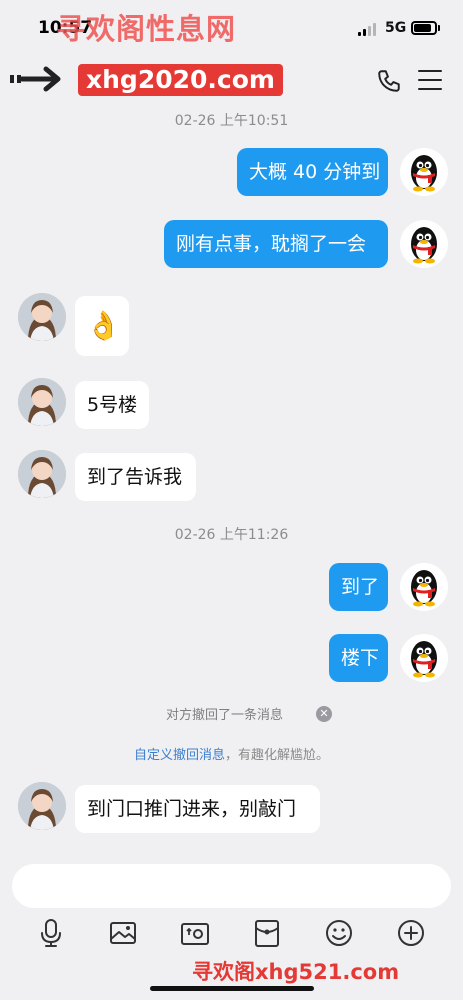 The image size is (463, 1000). Describe the element at coordinates (135, 477) in the screenshot. I see `message-bubble-incoming: 到了告诉我` at that location.